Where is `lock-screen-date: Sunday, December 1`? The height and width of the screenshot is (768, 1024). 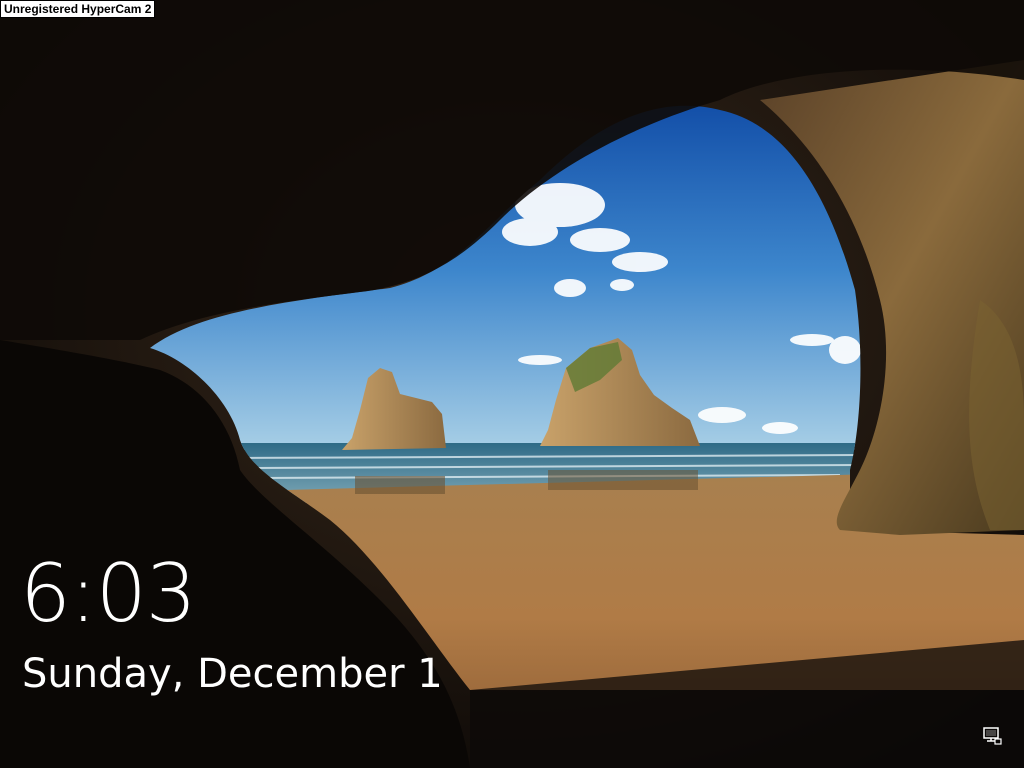 lock-screen-date: Sunday, December 1 is located at coordinates (232, 674).